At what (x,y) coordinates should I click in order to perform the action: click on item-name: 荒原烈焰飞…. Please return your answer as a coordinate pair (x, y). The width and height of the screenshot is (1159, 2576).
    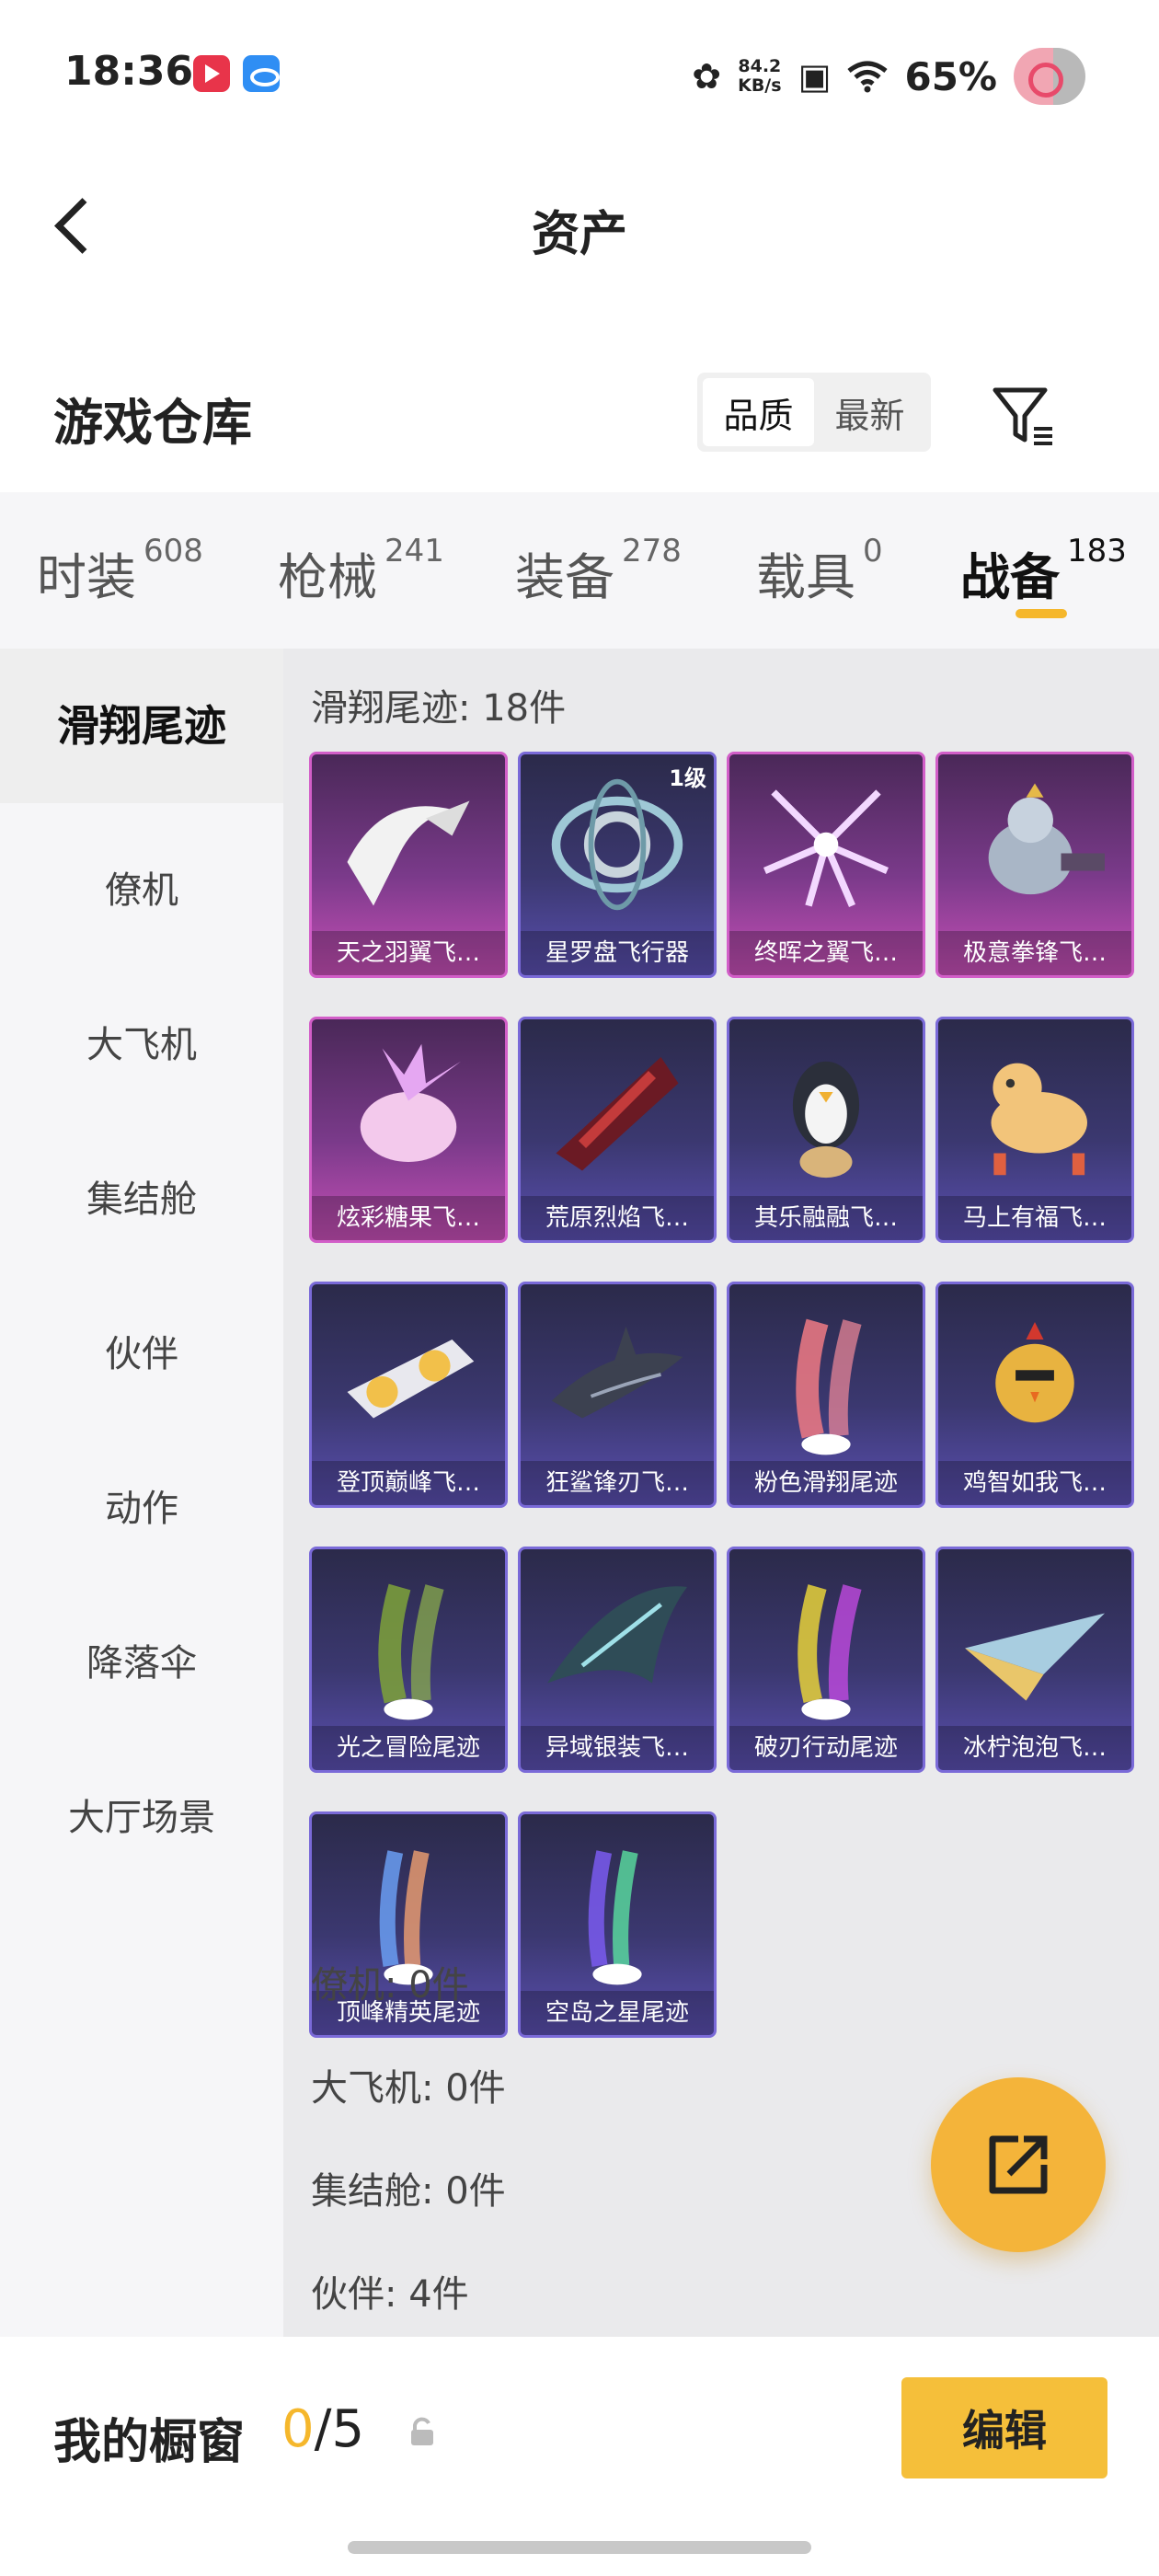
    Looking at the image, I should click on (617, 1218).